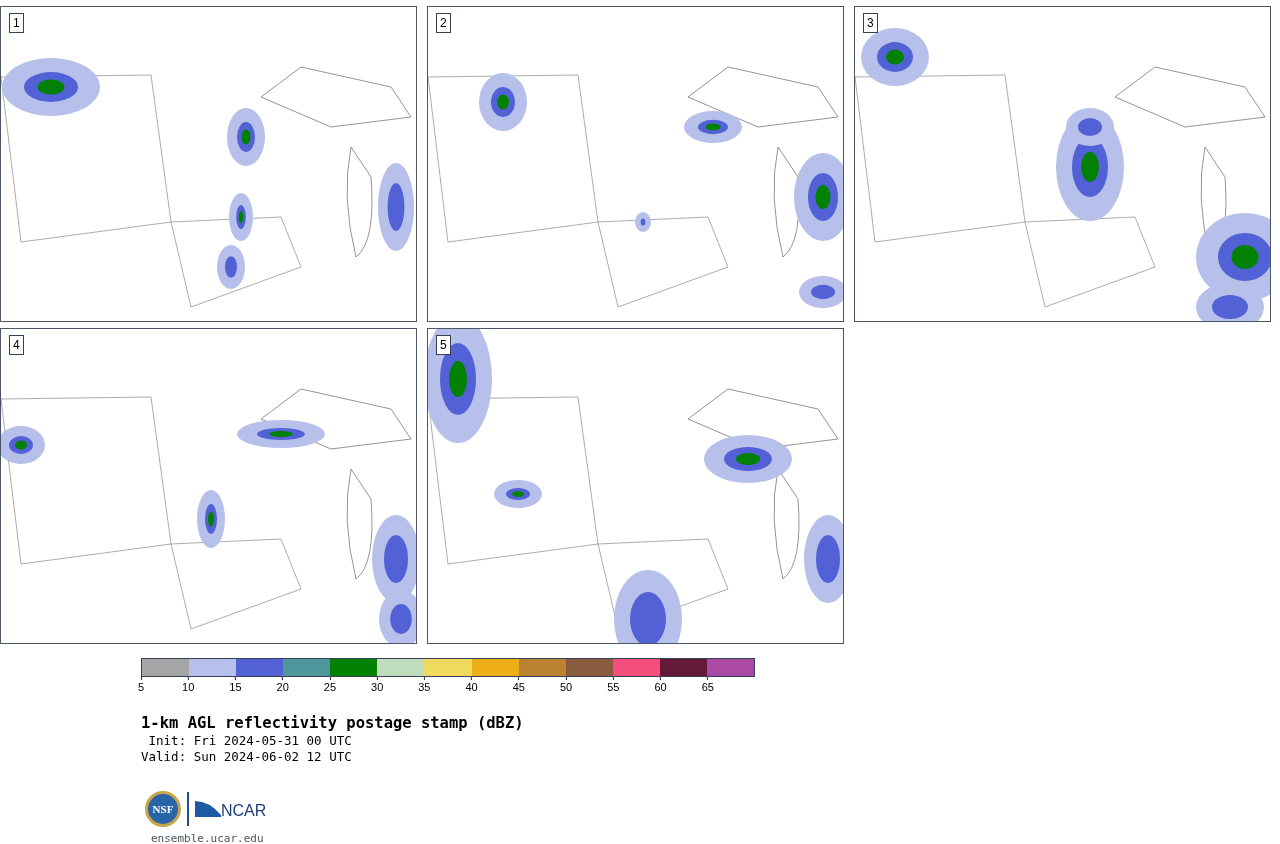  I want to click on tick-label: 50, so click(566, 687).